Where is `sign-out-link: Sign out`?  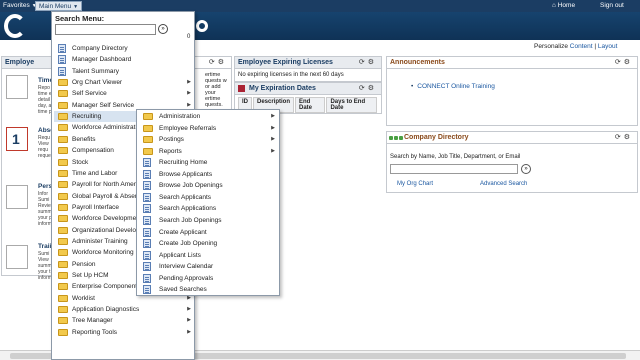 sign-out-link: Sign out is located at coordinates (612, 6).